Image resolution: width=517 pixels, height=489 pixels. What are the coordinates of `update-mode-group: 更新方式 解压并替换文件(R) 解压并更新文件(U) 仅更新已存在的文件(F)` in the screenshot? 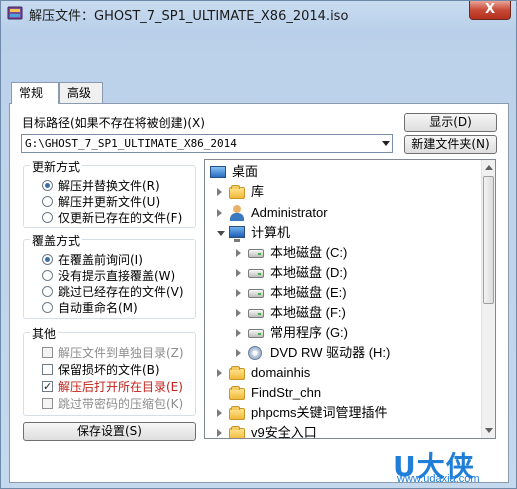 It's located at (109, 193).